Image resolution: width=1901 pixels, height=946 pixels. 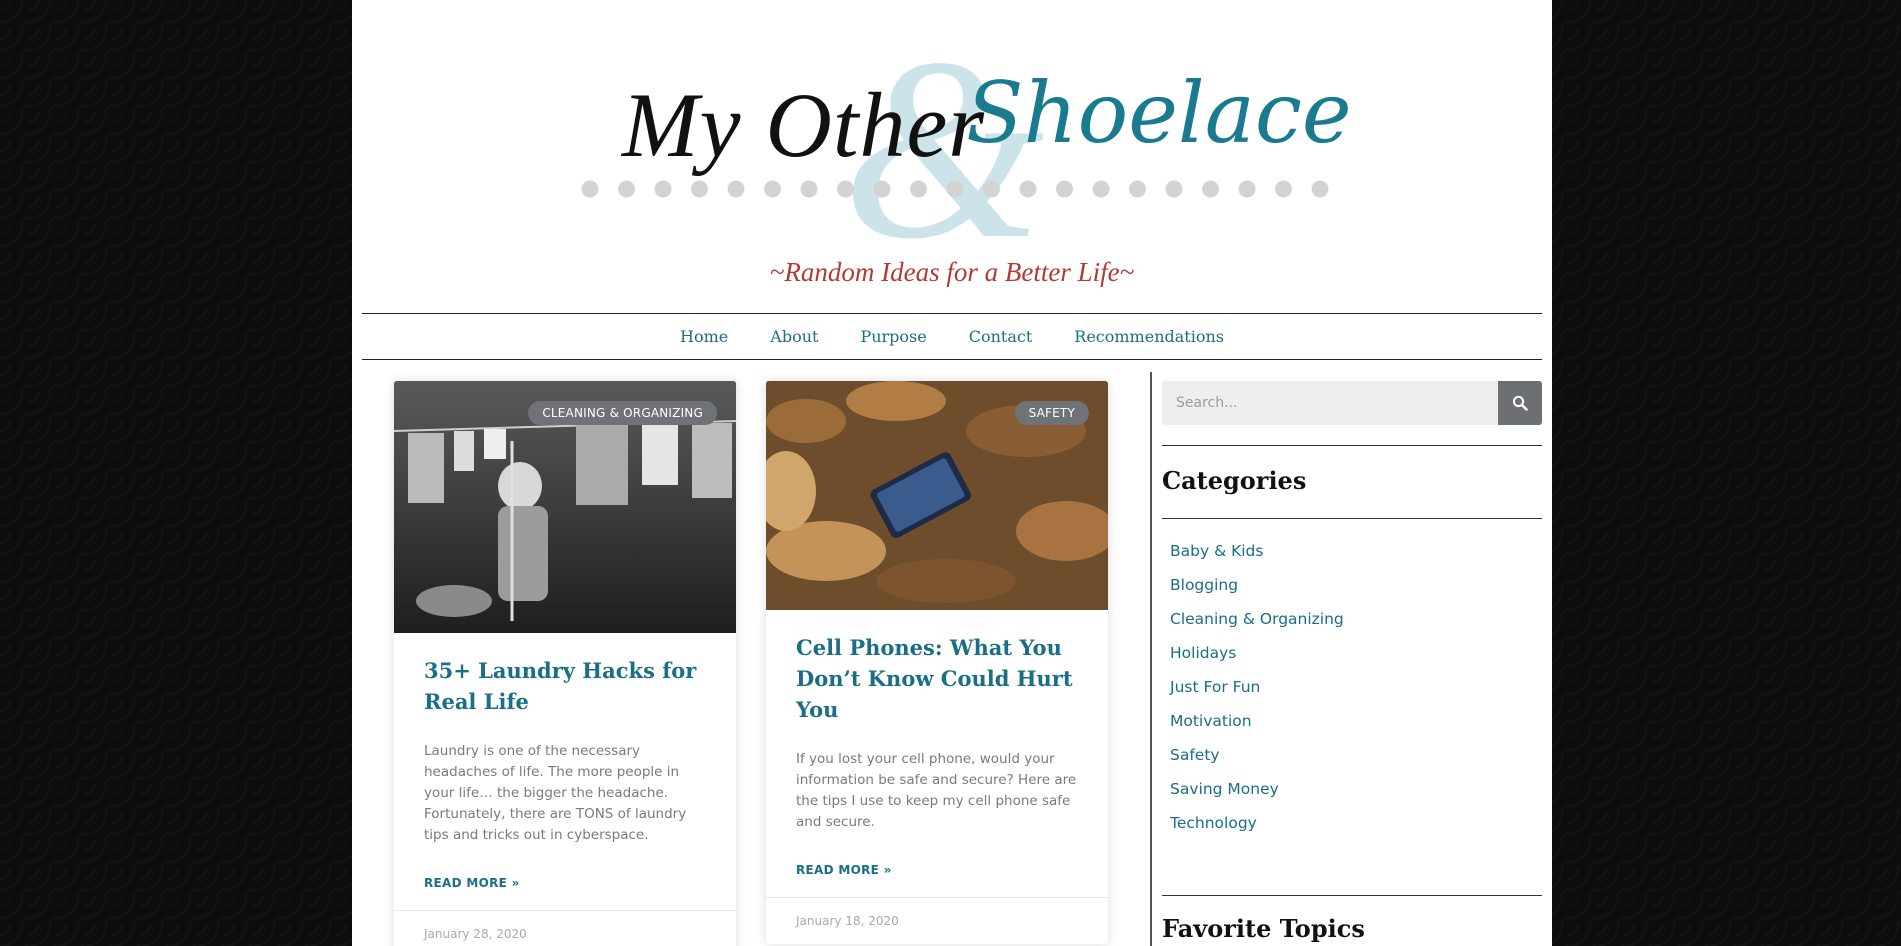 I want to click on search-form, so click(x=1352, y=403).